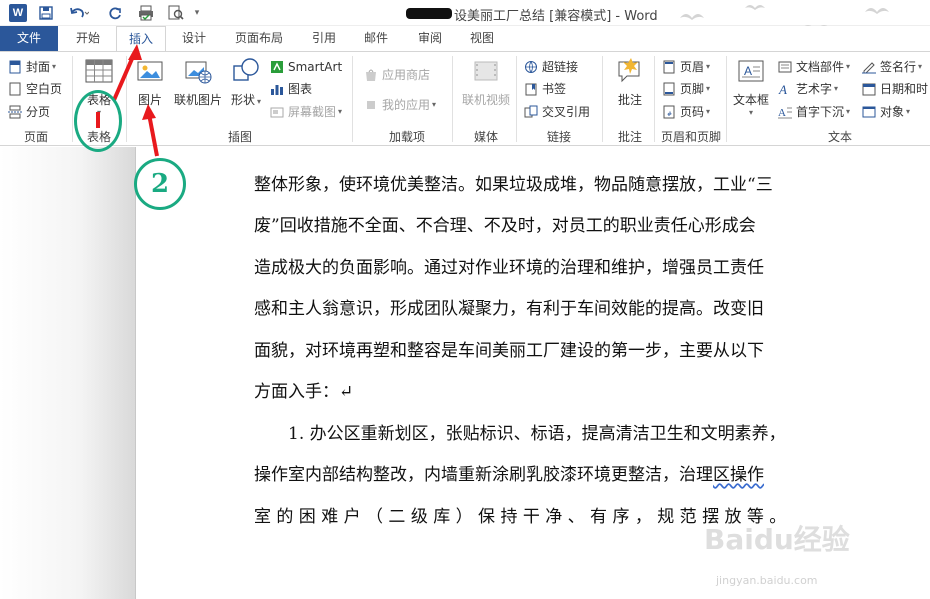 This screenshot has height=599, width=930. What do you see at coordinates (430, 38) in the screenshot?
I see `tab-review: 审阅` at bounding box center [430, 38].